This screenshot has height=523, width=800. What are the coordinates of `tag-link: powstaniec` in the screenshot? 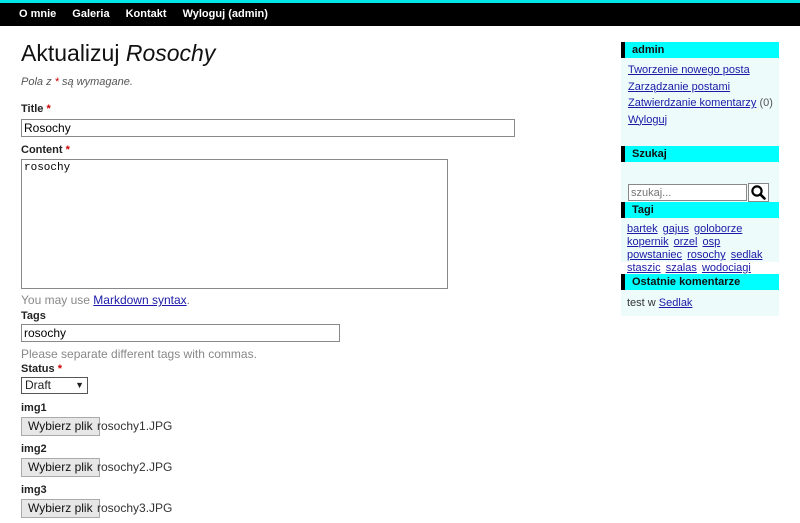 It's located at (654, 255).